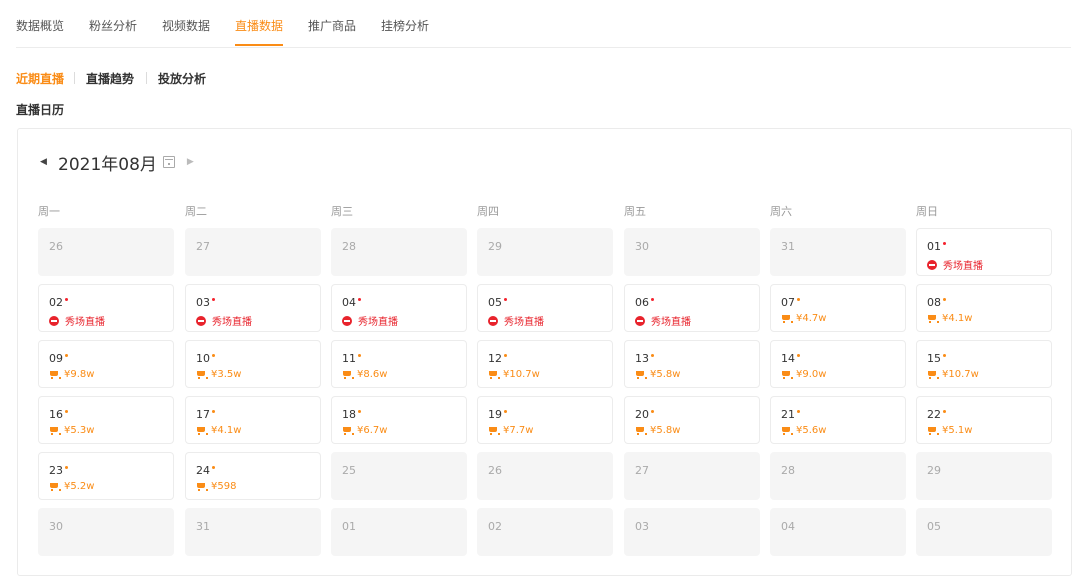 The height and width of the screenshot is (588, 1080). What do you see at coordinates (692, 308) in the screenshot?
I see `calendar-day-live: 06 秀场直播` at bounding box center [692, 308].